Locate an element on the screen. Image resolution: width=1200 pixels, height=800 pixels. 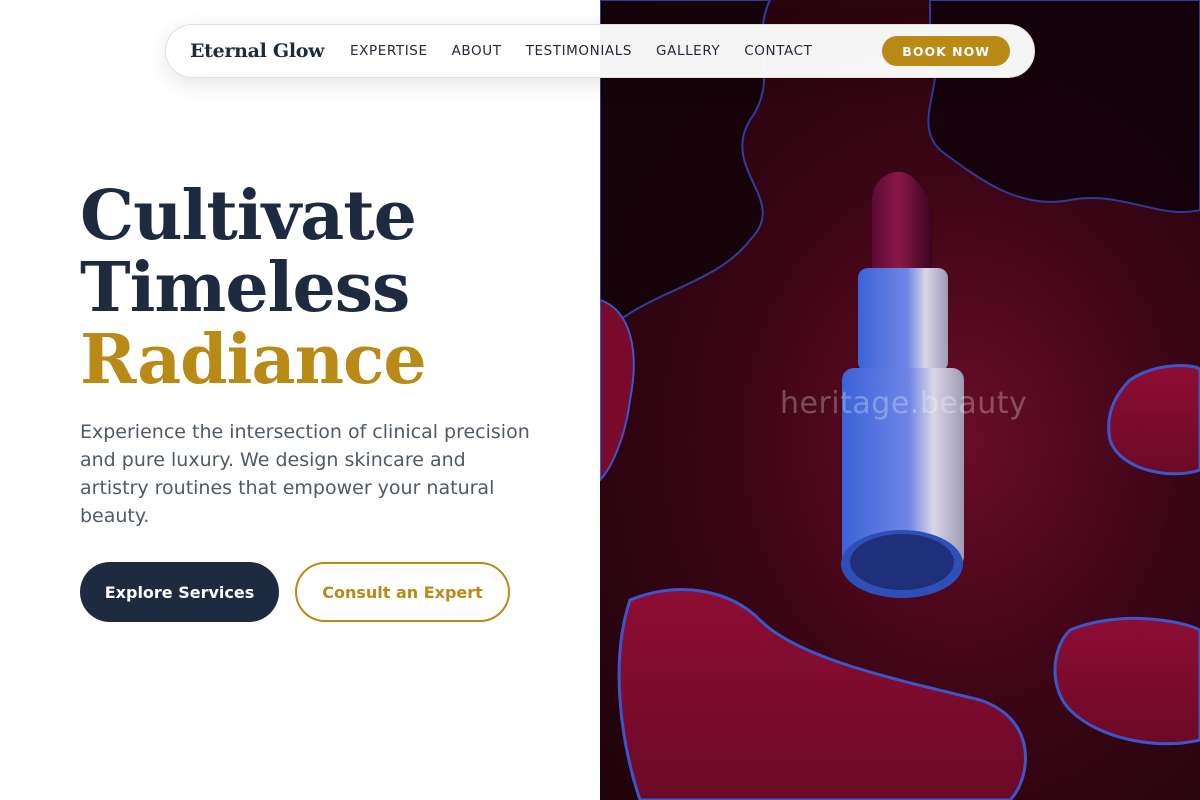
brand-logo: Eternal Glow is located at coordinates (270, 51).